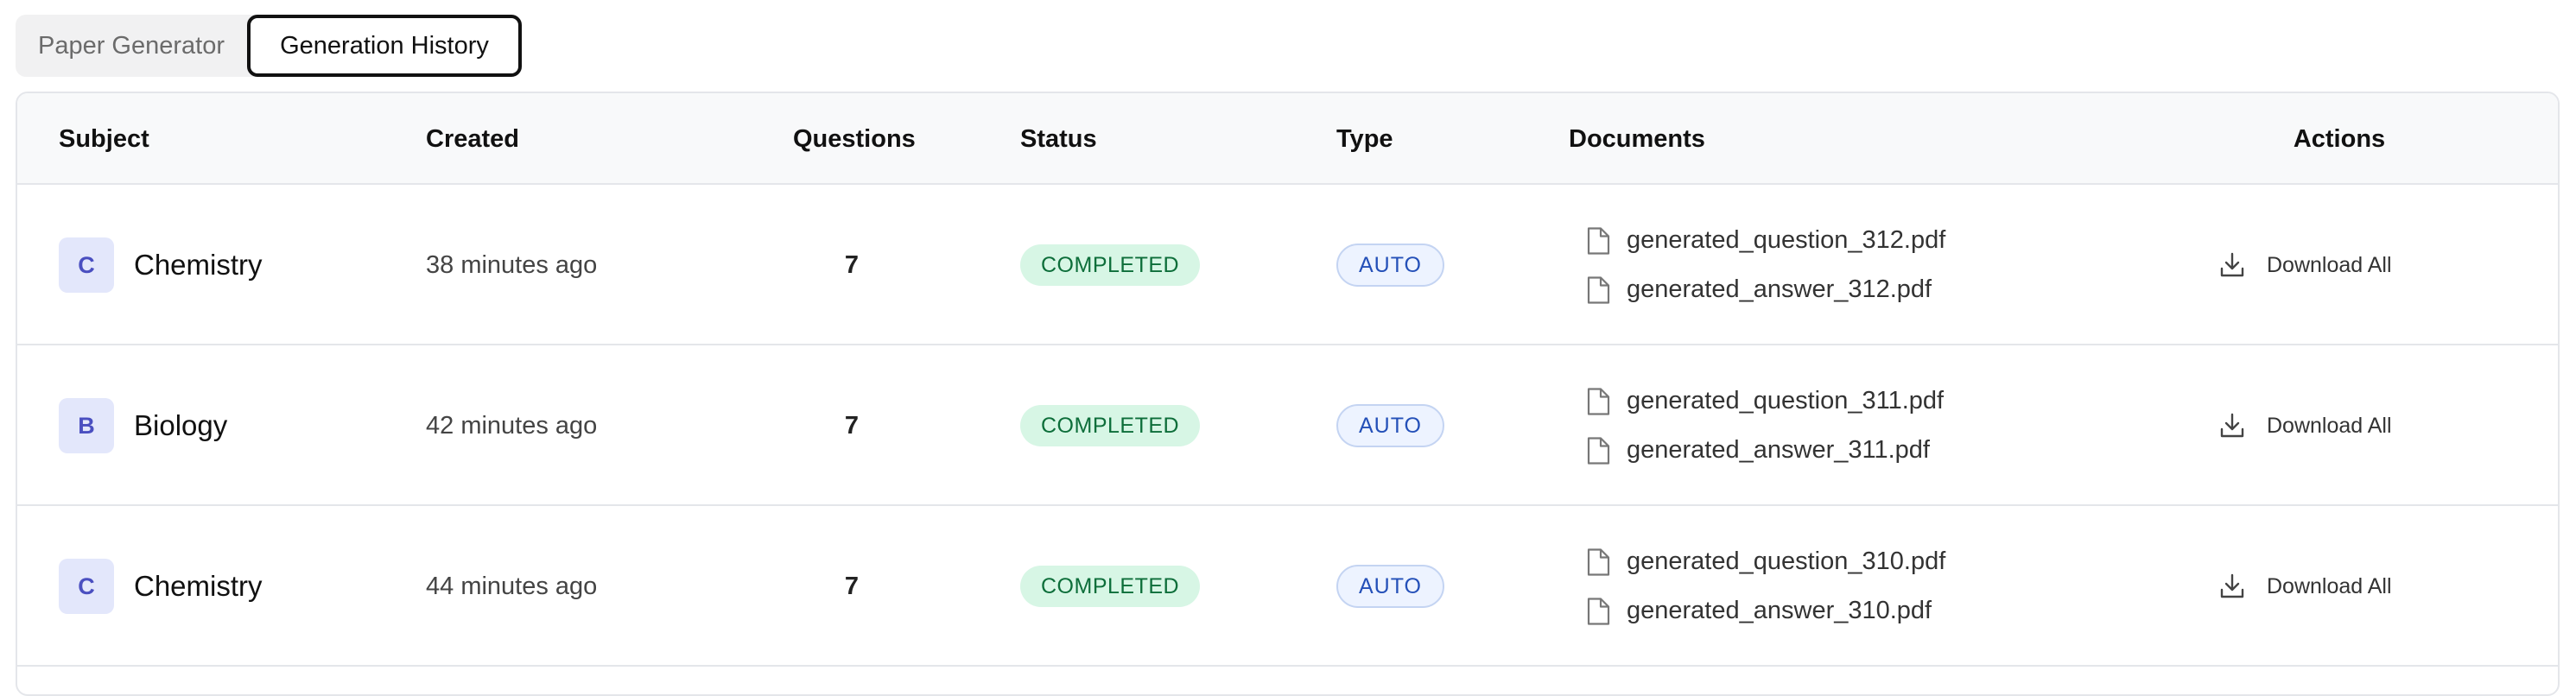 The height and width of the screenshot is (696, 2576). I want to click on document-link: generated_question_312.pdf, so click(1765, 240).